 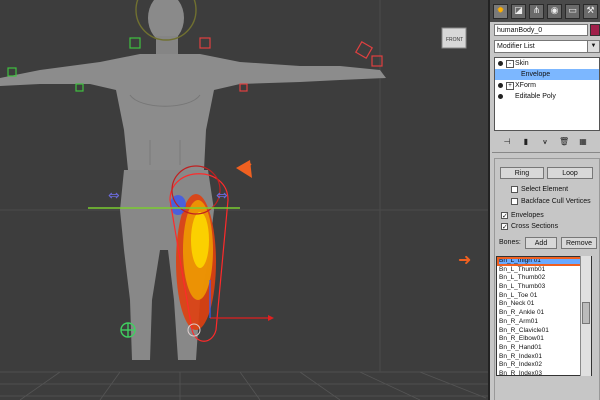 I want to click on select-element-checkbox, so click(x=514, y=189).